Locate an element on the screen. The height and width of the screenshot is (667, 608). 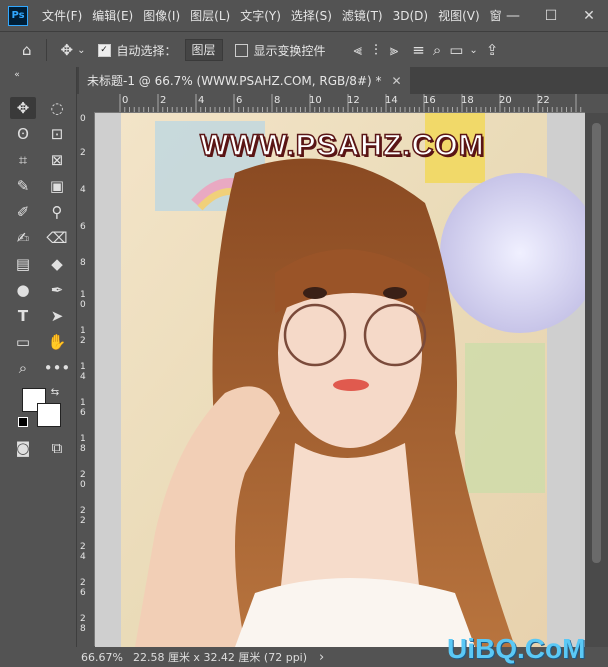
blur-tool: ◆ is located at coordinates (57, 264).